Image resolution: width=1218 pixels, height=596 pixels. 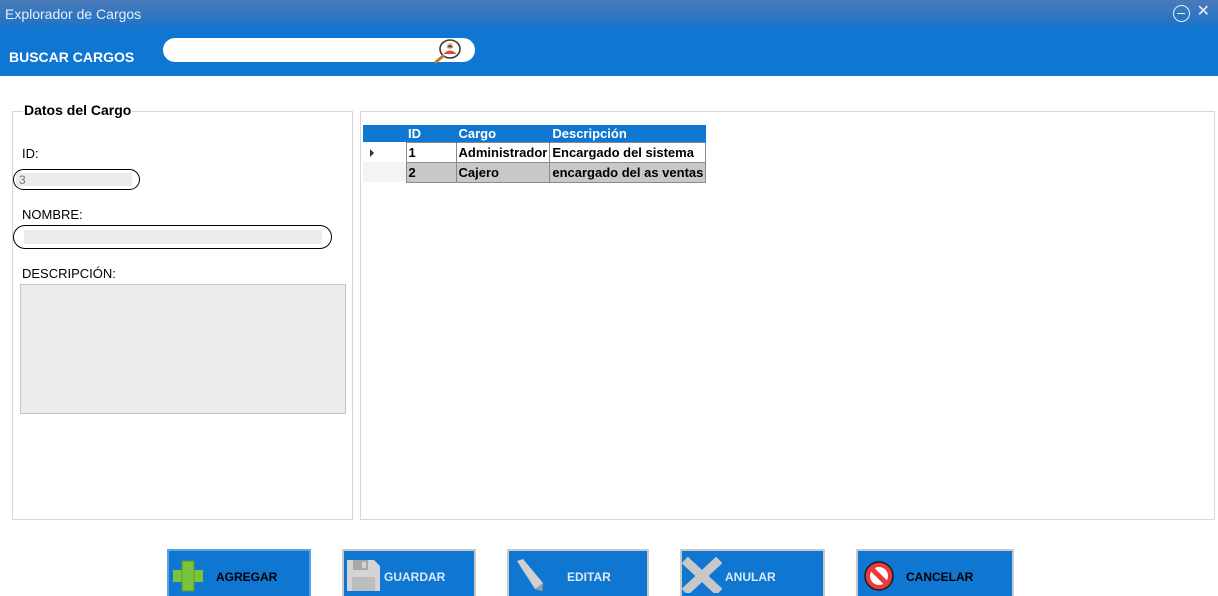 I want to click on cell-cargo: Cajero, so click(x=503, y=172).